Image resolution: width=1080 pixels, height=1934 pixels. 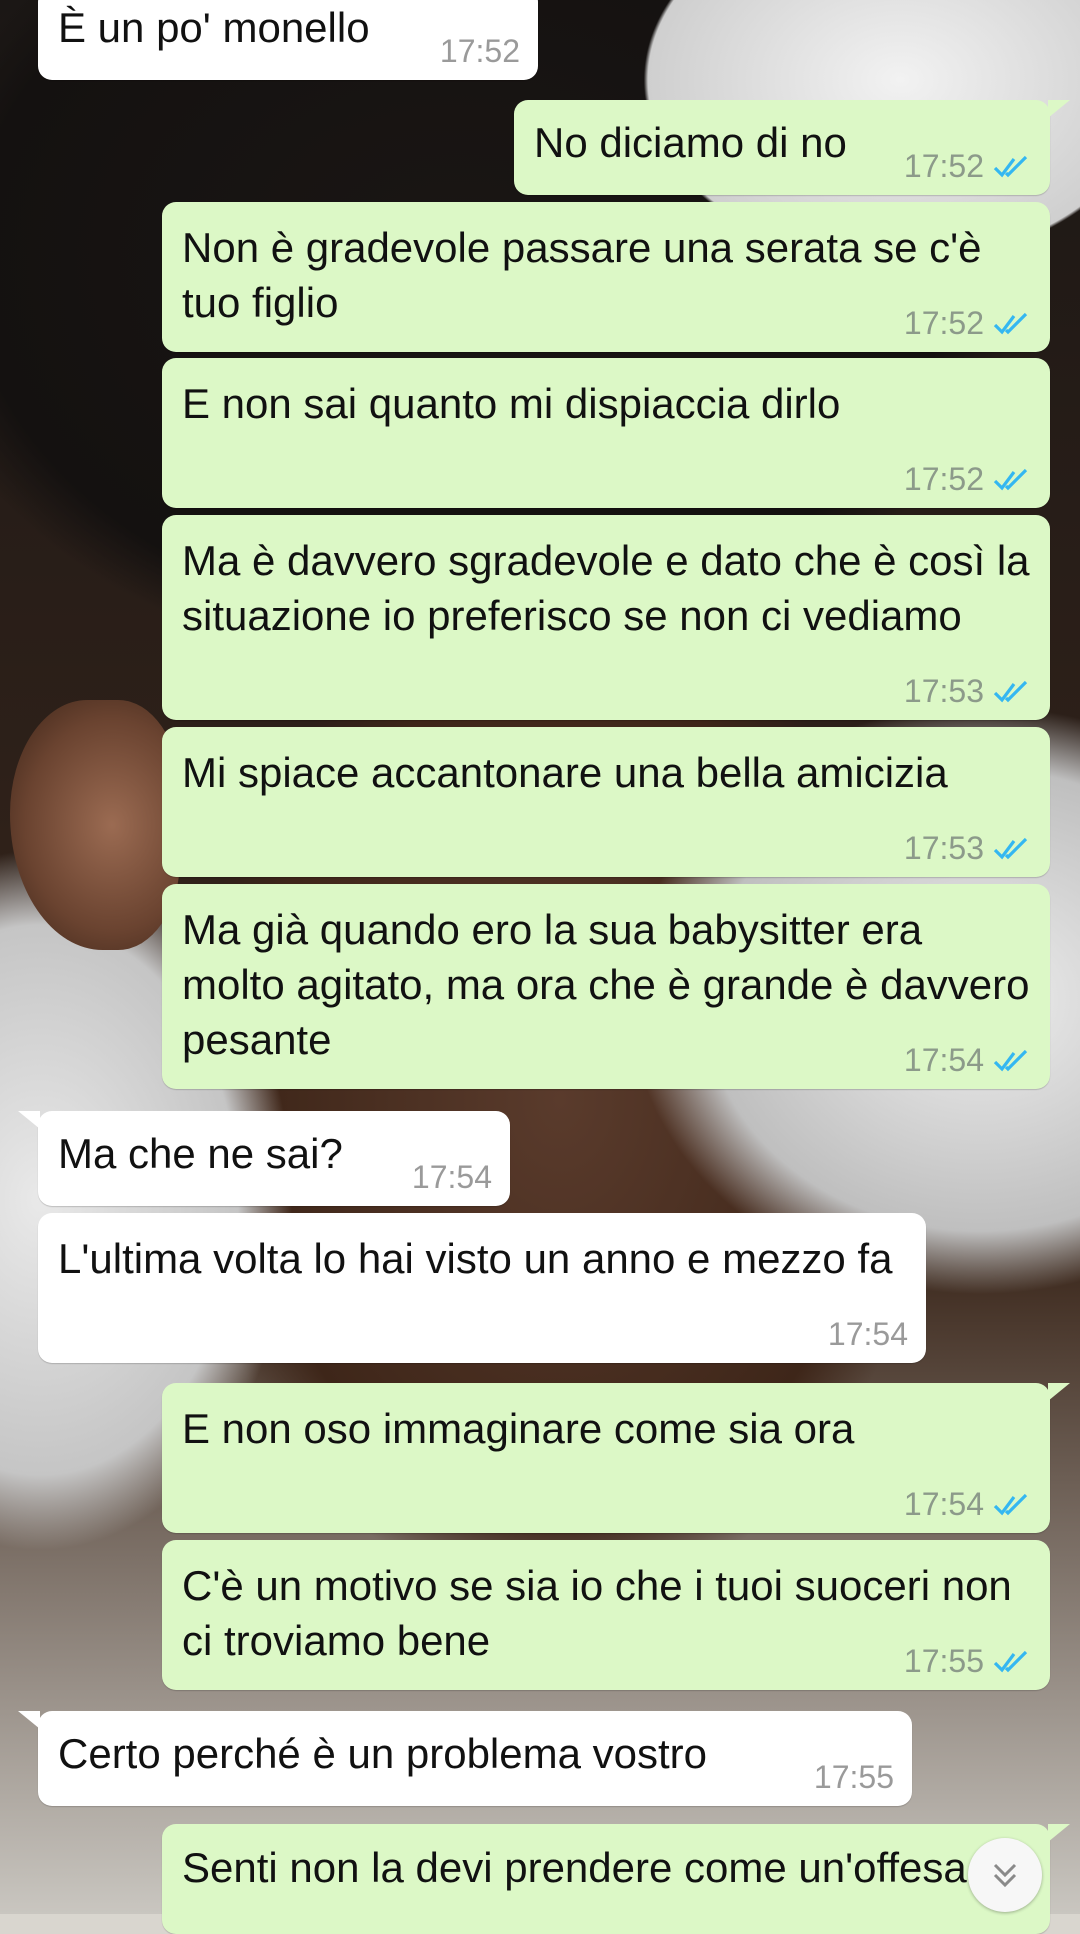 I want to click on message-incoming: È un po' monello 17:52, so click(x=288, y=40).